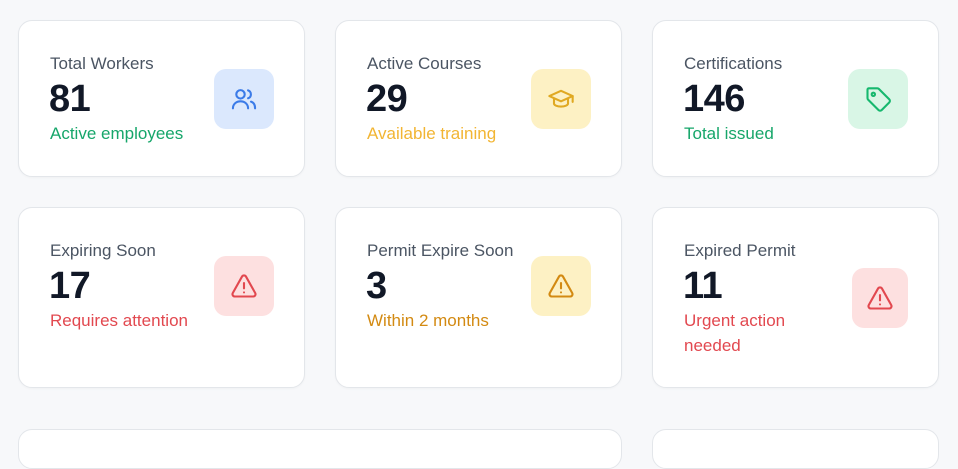  Describe the element at coordinates (70, 99) in the screenshot. I see `card-value: 81` at that location.